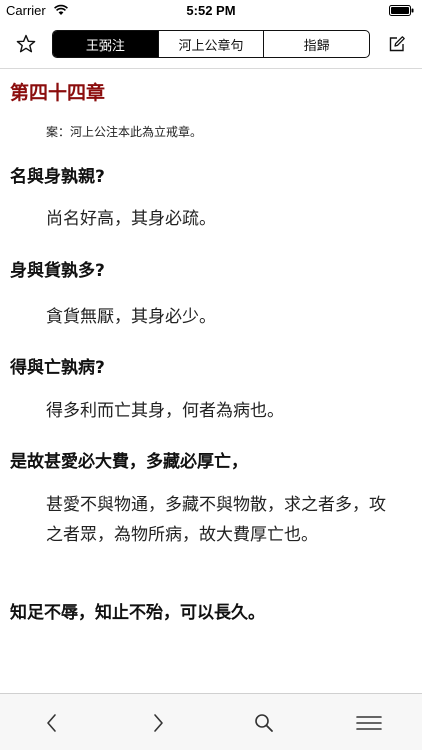 This screenshot has width=422, height=750. I want to click on search-button, so click(264, 723).